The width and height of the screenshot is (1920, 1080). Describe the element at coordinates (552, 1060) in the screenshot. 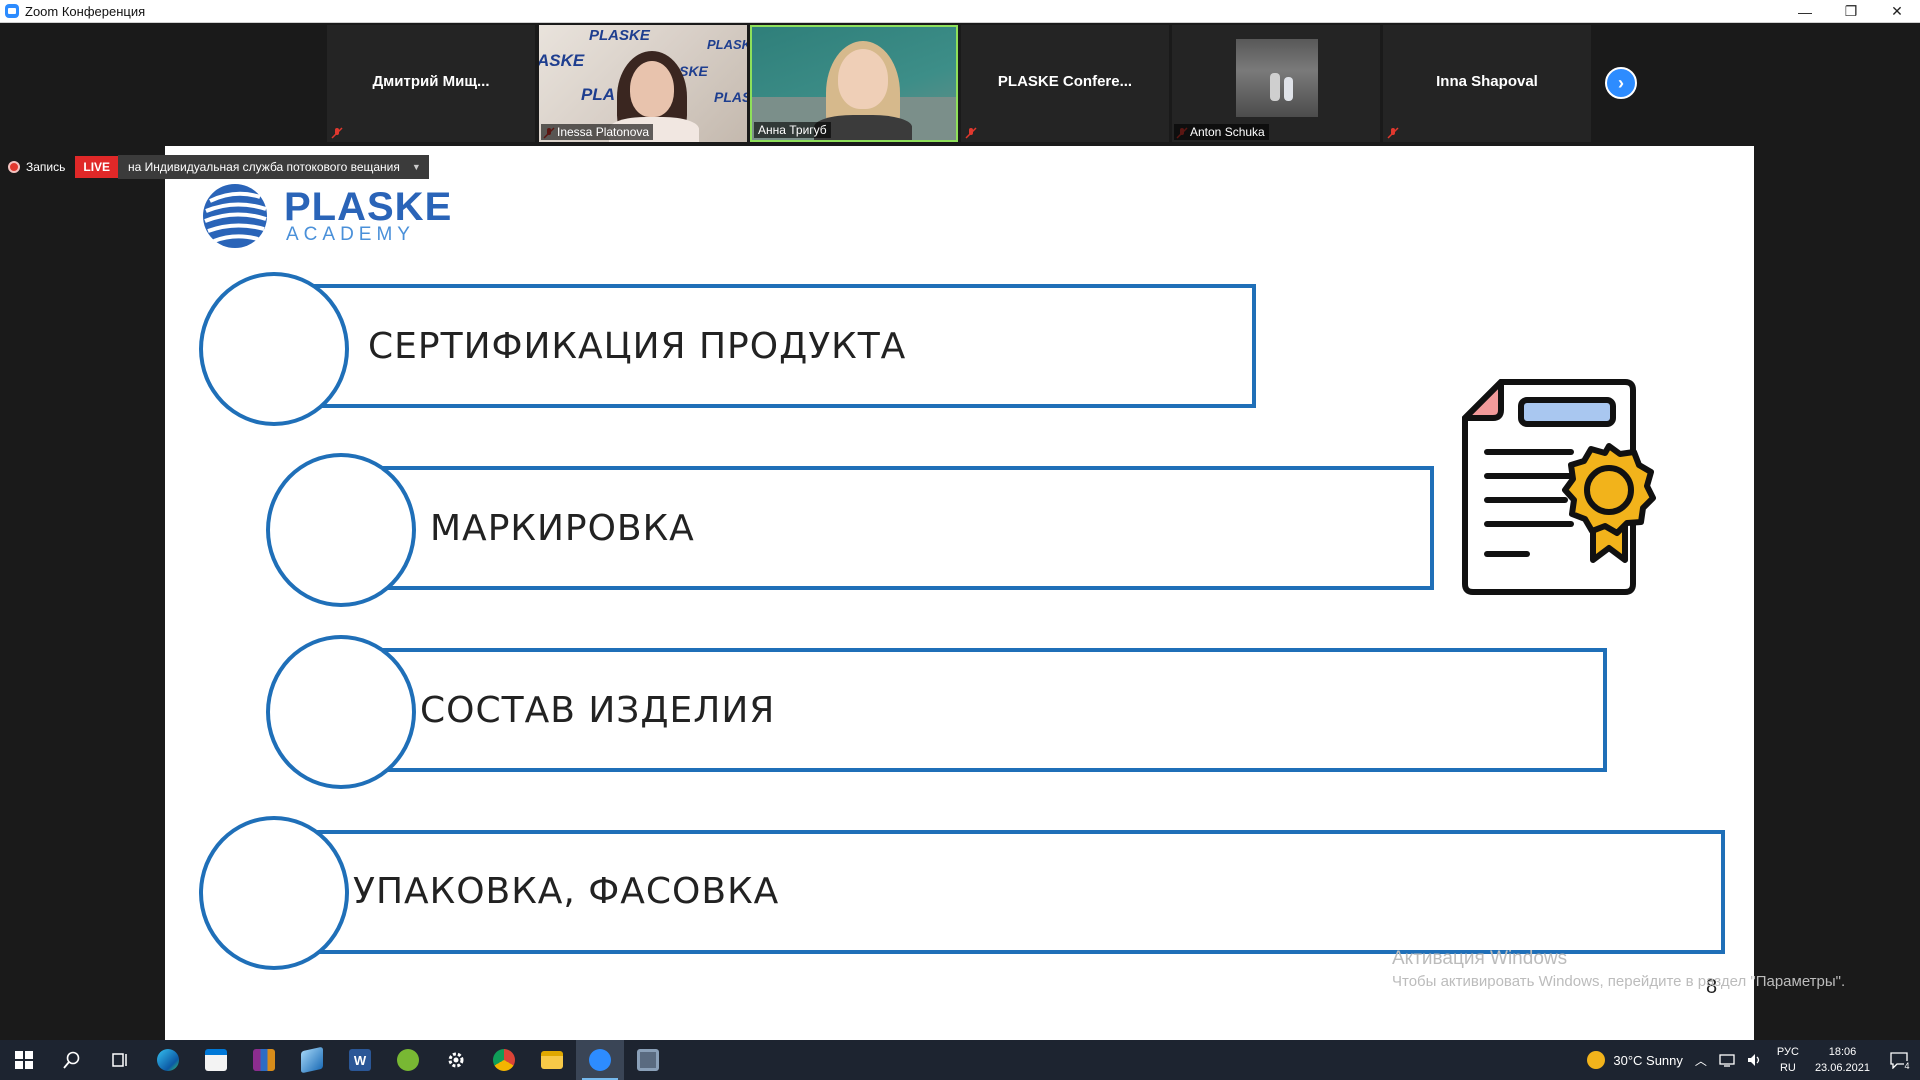

I see `file-explorer-icon` at that location.